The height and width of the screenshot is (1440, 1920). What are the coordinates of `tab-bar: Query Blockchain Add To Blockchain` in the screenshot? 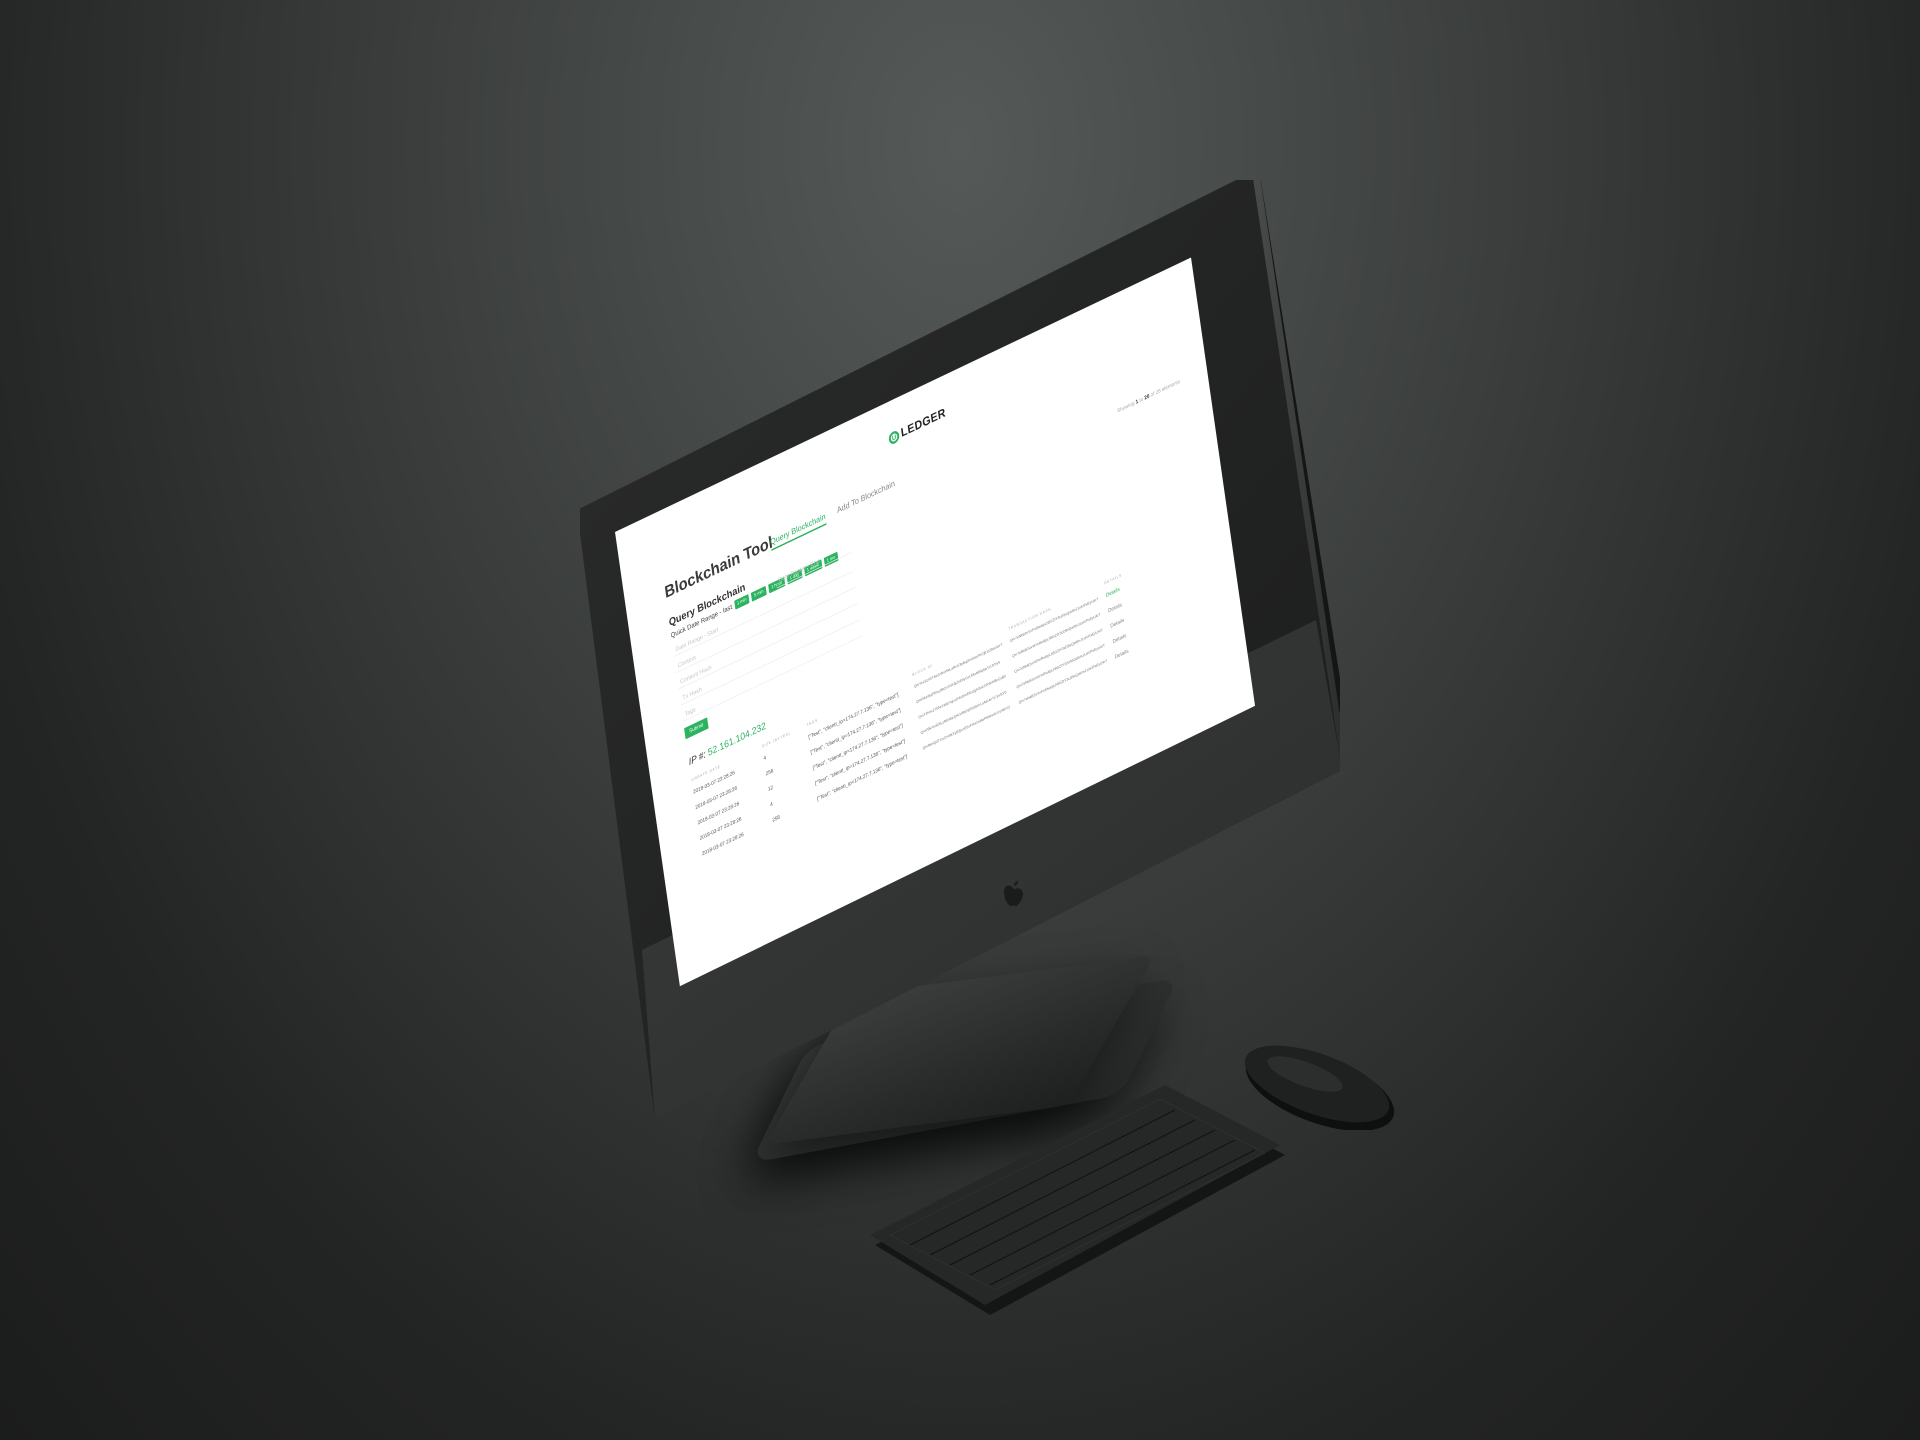 It's located at (832, 515).